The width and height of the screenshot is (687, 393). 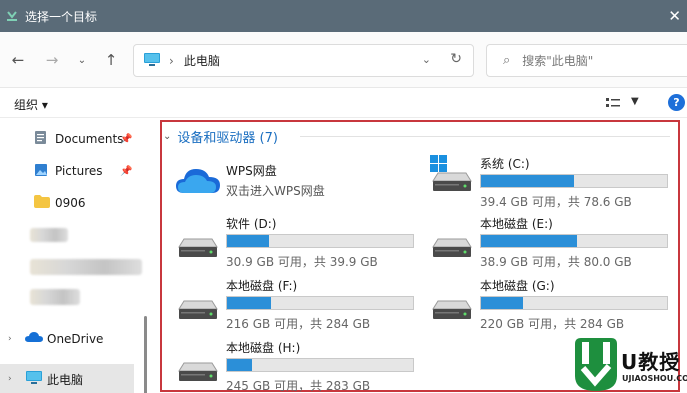 I want to click on drive-space-info: 30.9 GB 可用，共 39.9 GB, so click(x=302, y=262).